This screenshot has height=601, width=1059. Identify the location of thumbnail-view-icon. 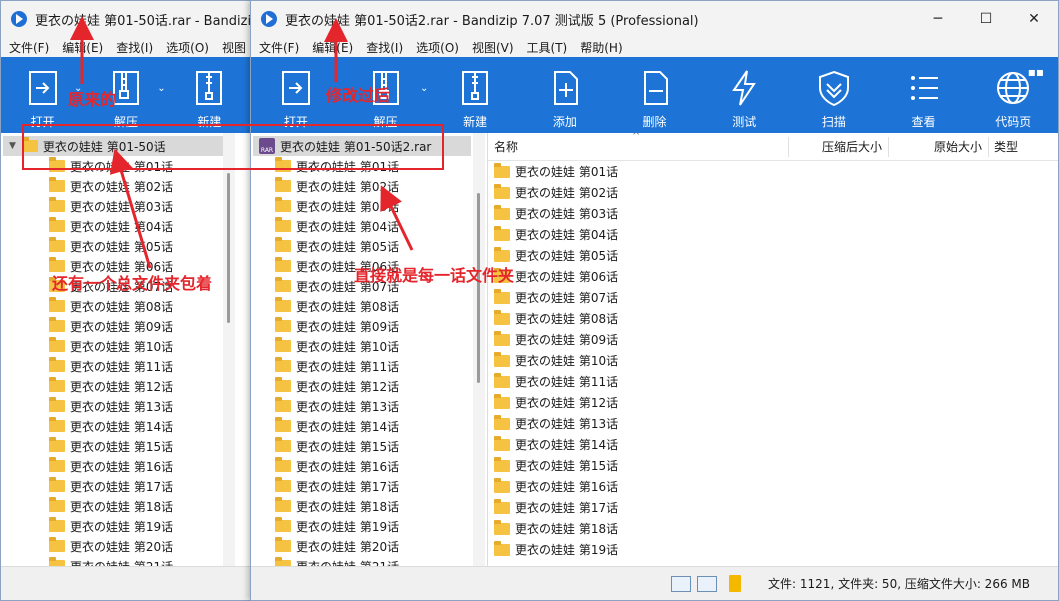
(707, 584).